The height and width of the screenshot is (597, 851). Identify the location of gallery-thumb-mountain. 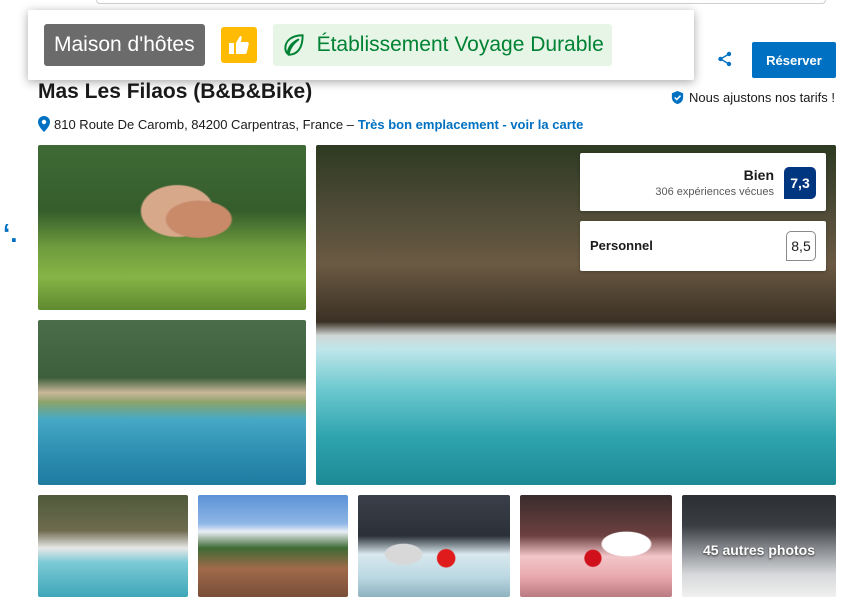
(273, 546).